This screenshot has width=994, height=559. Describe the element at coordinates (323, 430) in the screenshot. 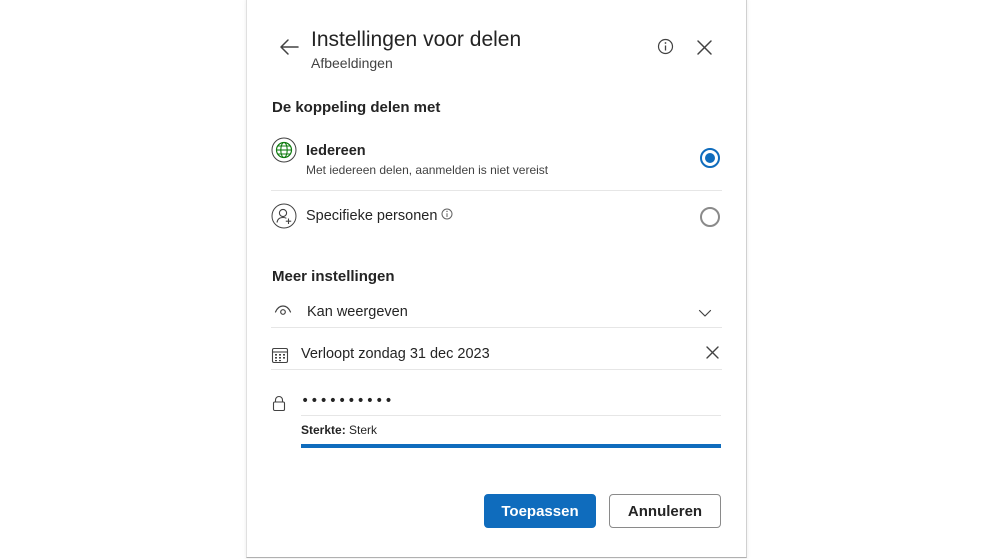

I see `strength-label: Sterkte:` at that location.